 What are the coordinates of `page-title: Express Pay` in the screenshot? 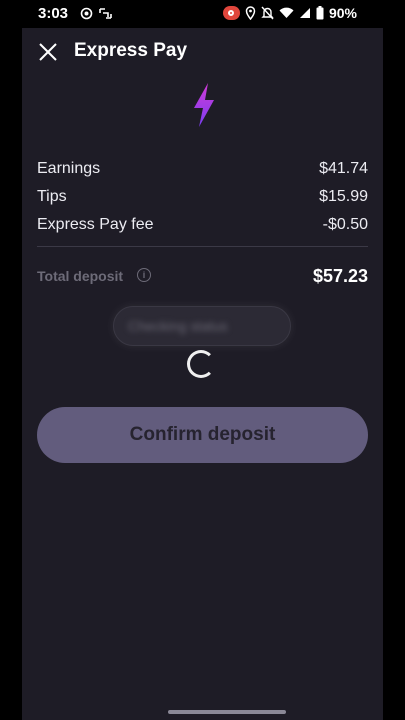 It's located at (131, 50).